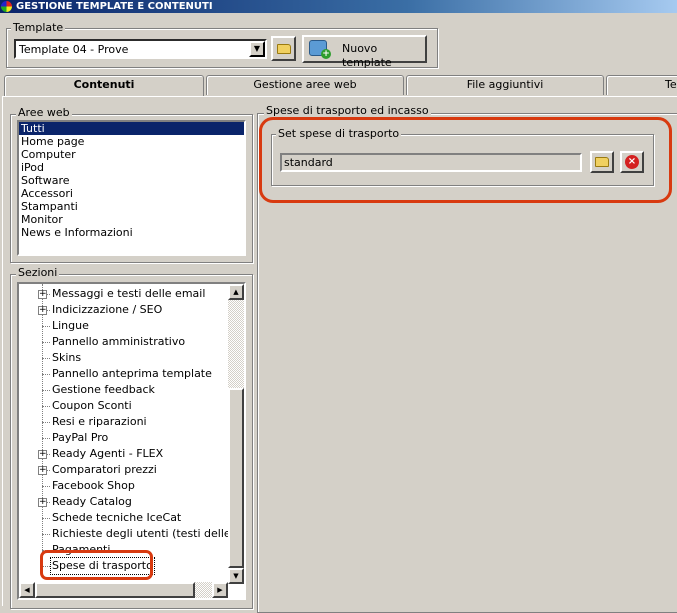 The height and width of the screenshot is (613, 677). I want to click on tree-item: Pannello anteprima template, so click(123, 374).